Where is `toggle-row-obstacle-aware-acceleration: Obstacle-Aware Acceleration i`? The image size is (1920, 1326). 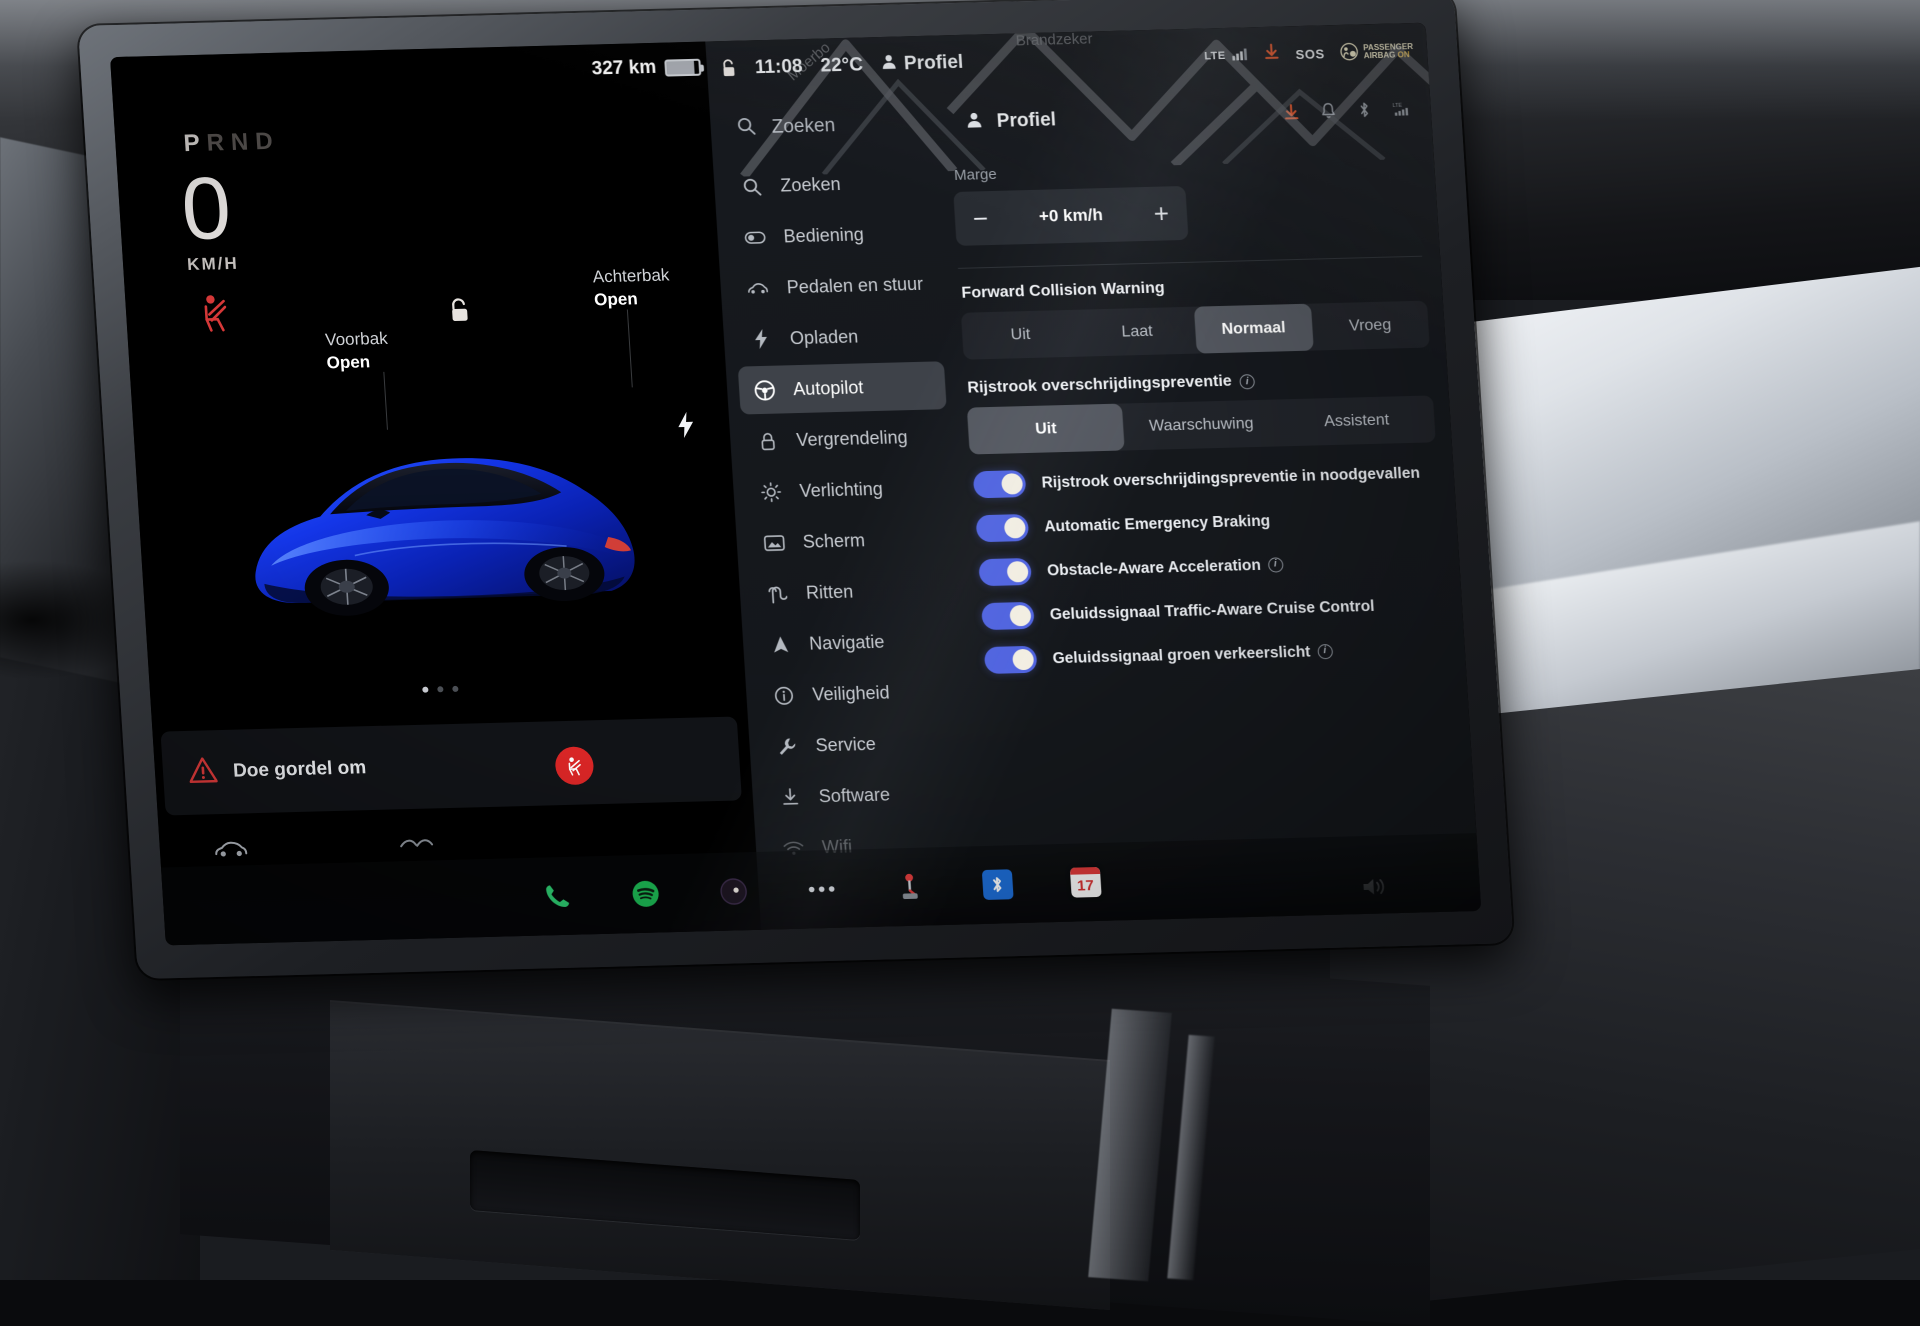
toggle-row-obstacle-aware-acceleration: Obstacle-Aware Acceleration i is located at coordinates (1211, 566).